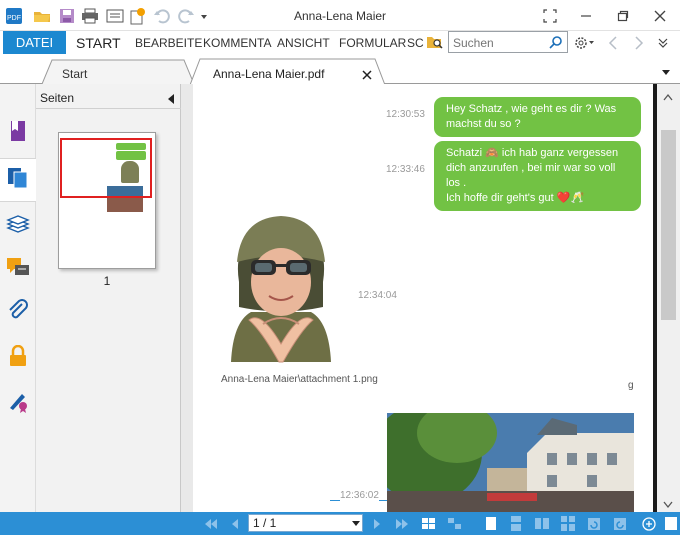 The image size is (680, 535). I want to click on extract-pages-icon, so click(455, 523).